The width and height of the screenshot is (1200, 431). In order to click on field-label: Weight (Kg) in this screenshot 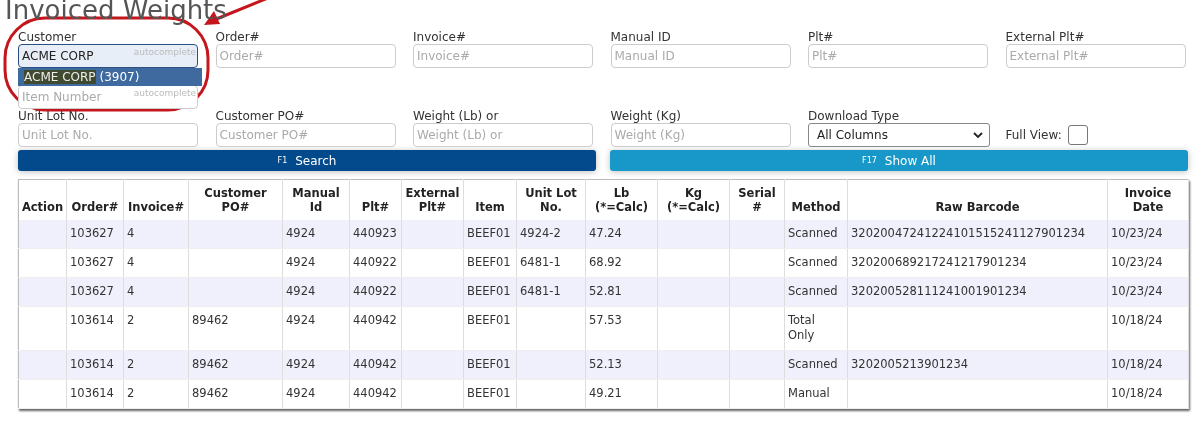, I will do `click(646, 116)`.